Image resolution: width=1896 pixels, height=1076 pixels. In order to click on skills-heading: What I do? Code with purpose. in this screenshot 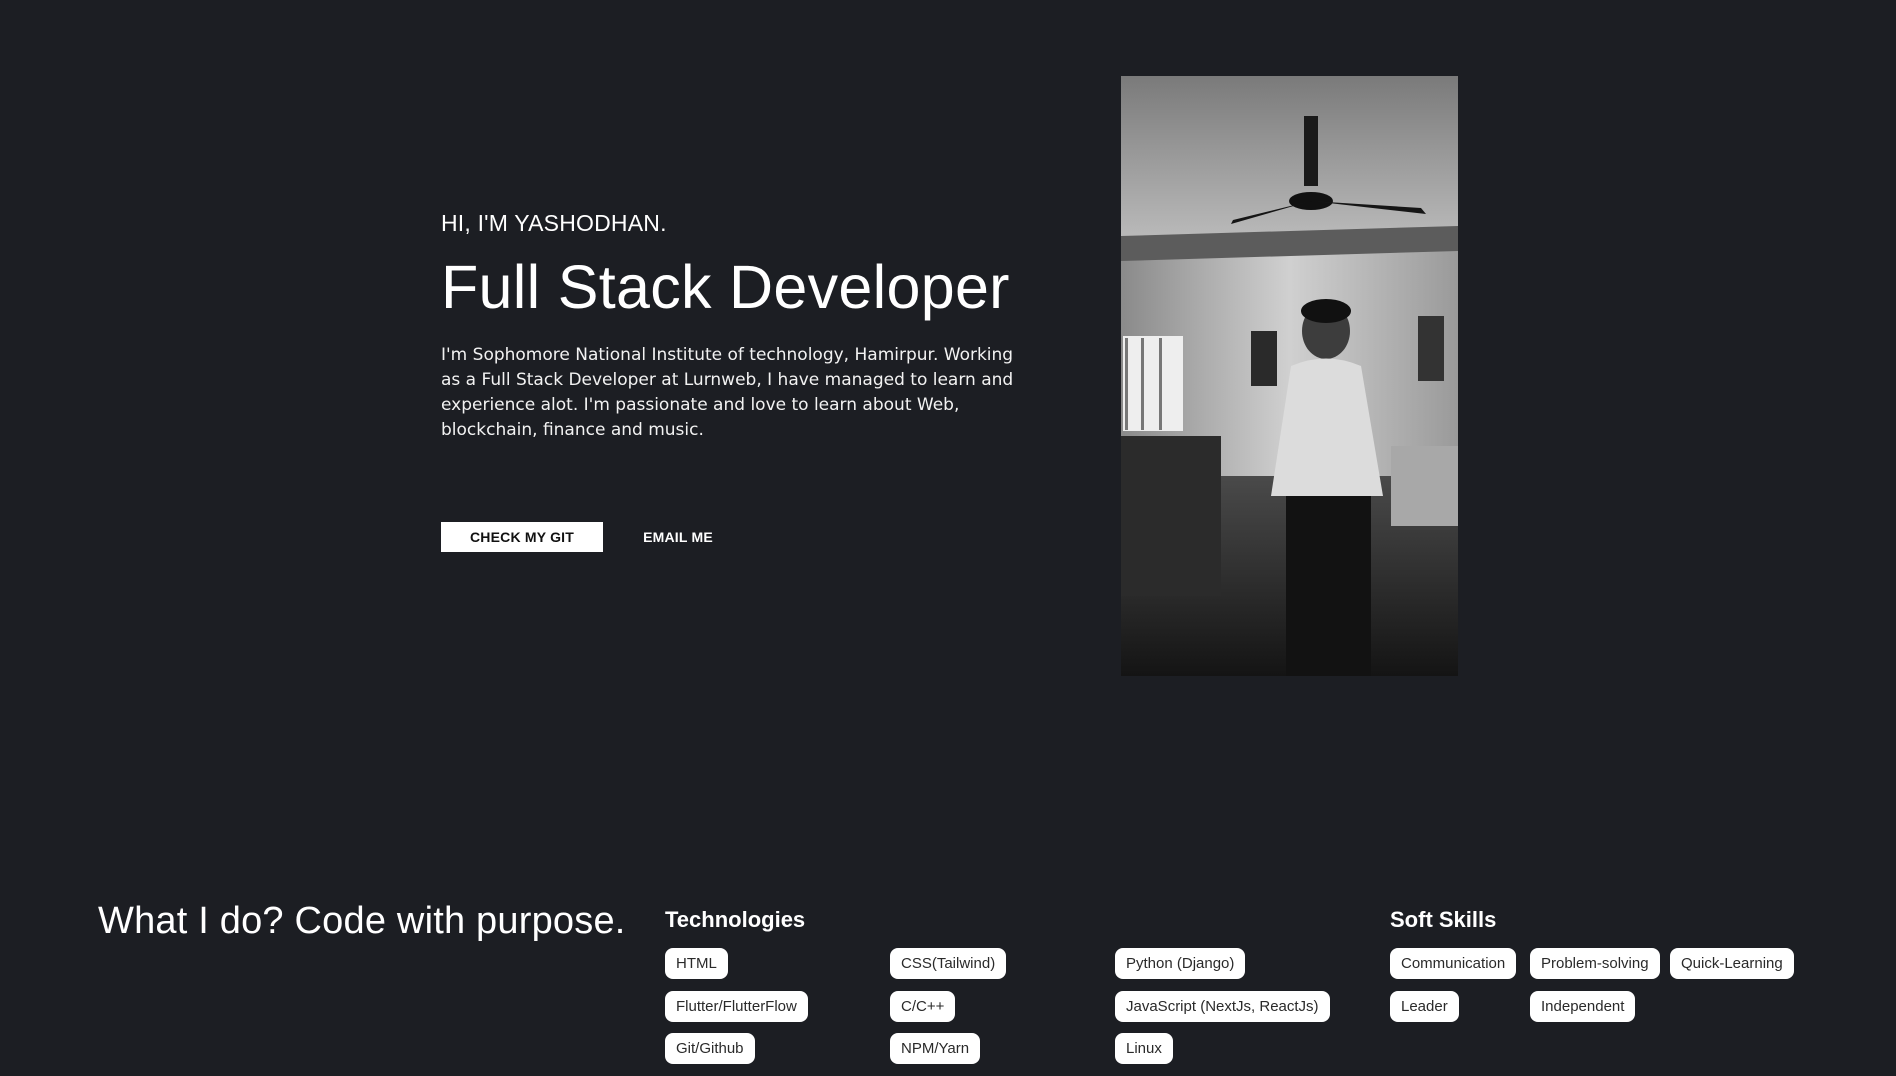, I will do `click(362, 921)`.